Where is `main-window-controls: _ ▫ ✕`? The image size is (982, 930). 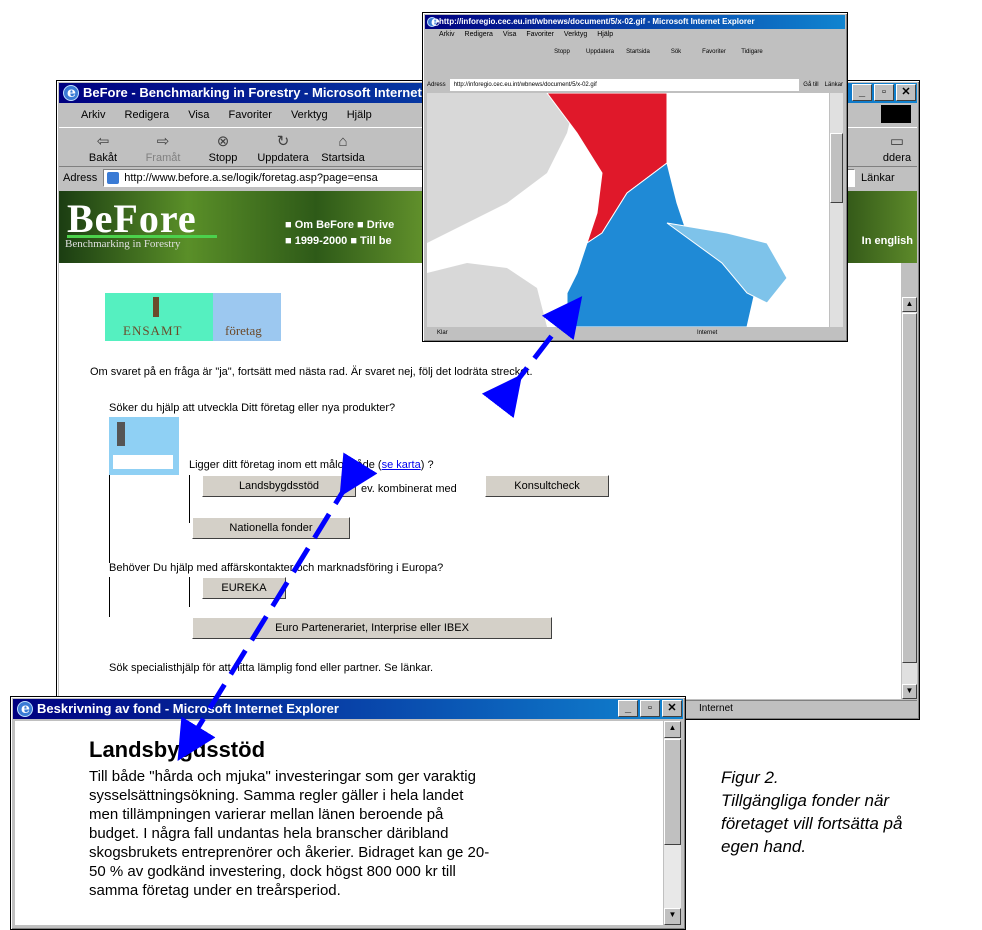
main-window-controls: _ ▫ ✕ is located at coordinates (884, 92).